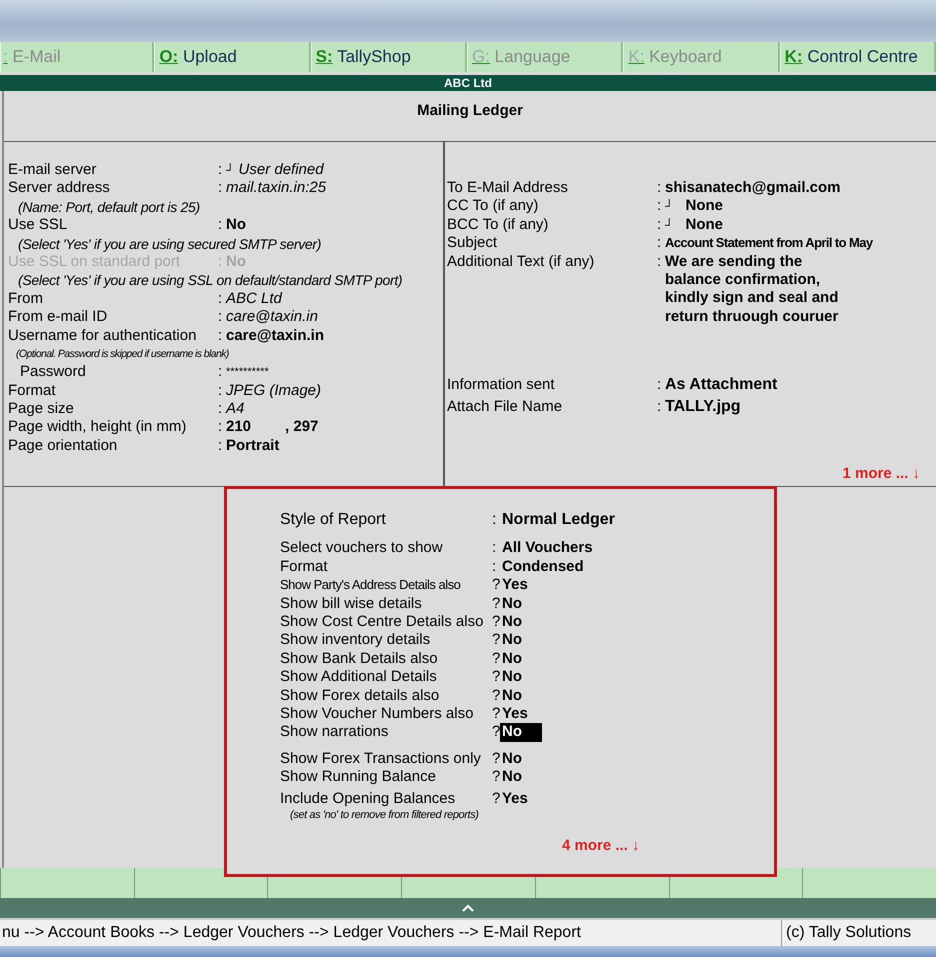 This screenshot has height=957, width=936. What do you see at coordinates (351, 603) in the screenshot?
I see `option-label: Show bill wise details` at bounding box center [351, 603].